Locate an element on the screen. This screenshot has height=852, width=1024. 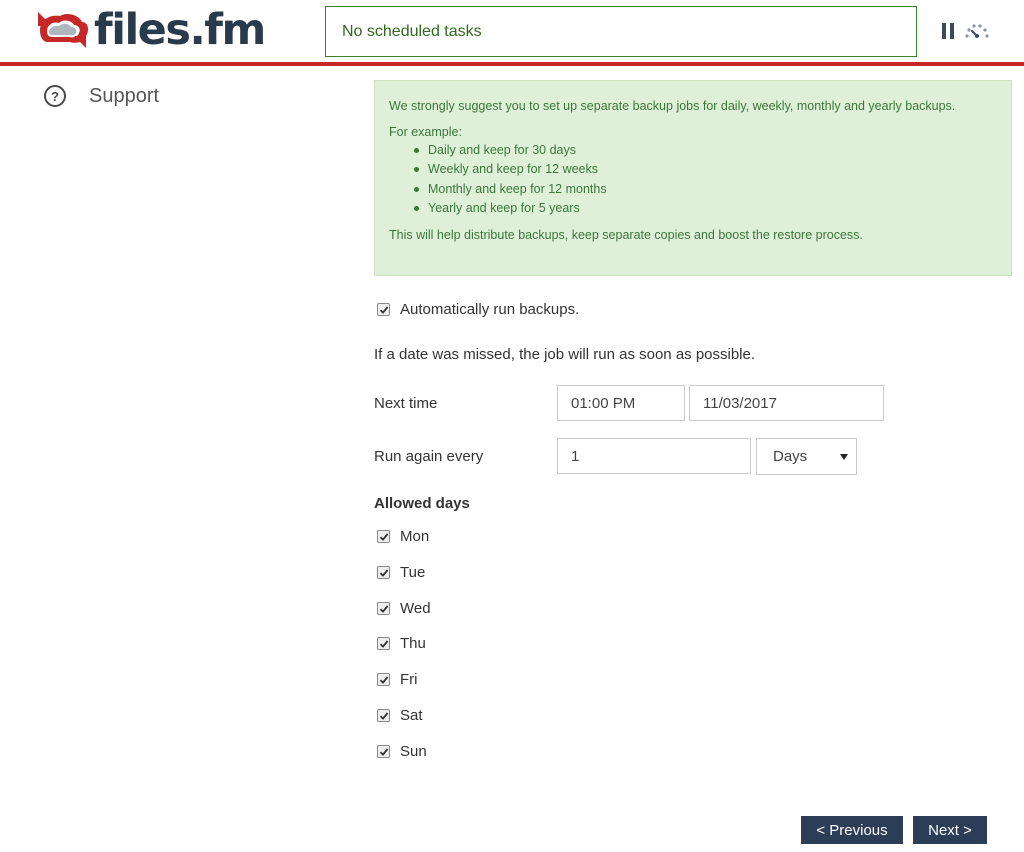
day-checkbox-tue is located at coordinates (383, 572).